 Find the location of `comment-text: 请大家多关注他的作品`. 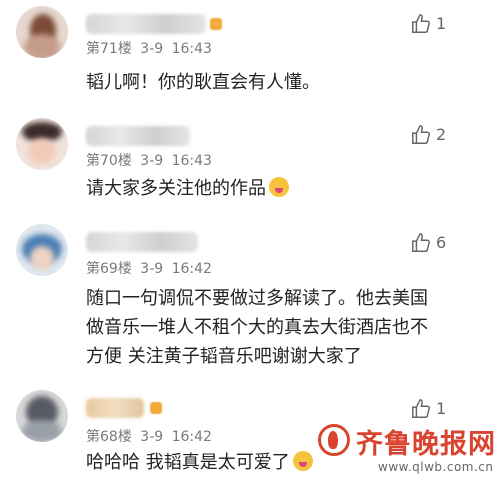

comment-text: 请大家多关注他的作品 is located at coordinates (187, 188).